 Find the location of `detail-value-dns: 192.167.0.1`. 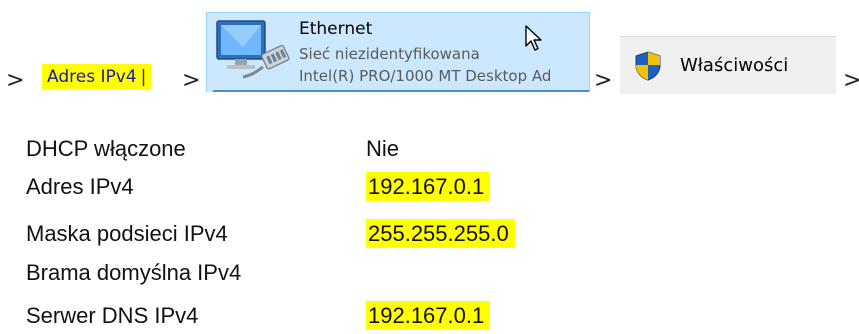

detail-value-dns: 192.167.0.1 is located at coordinates (428, 315).